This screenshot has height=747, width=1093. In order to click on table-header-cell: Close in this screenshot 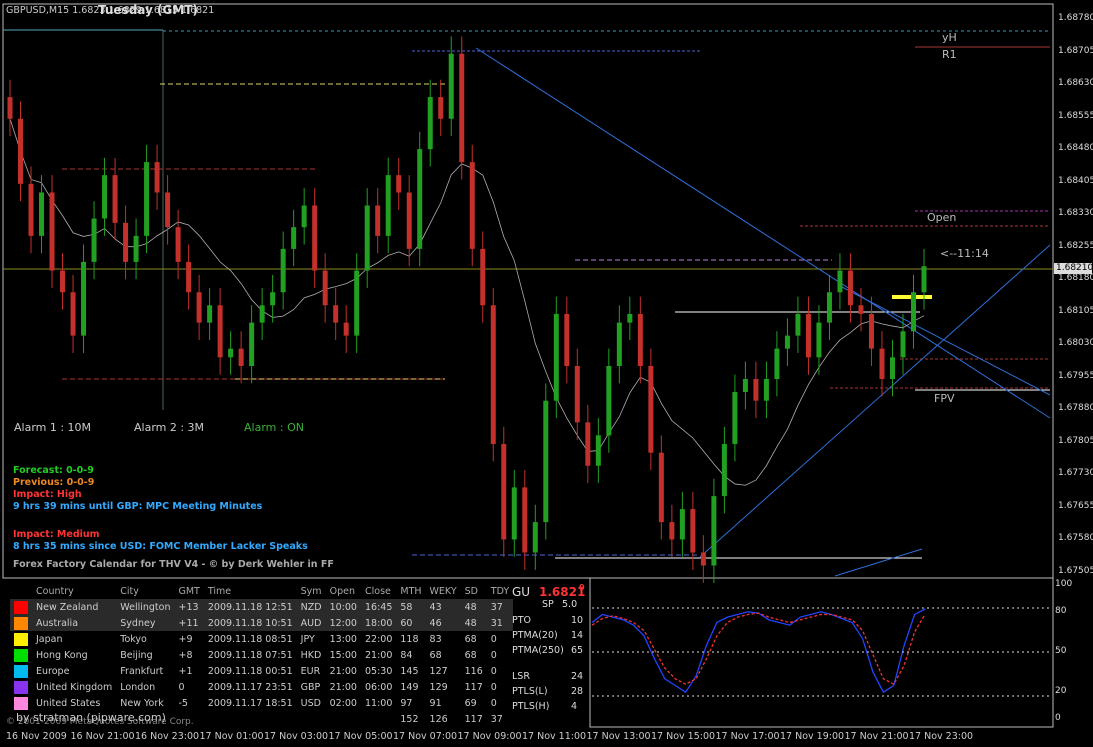, I will do `click(377, 591)`.